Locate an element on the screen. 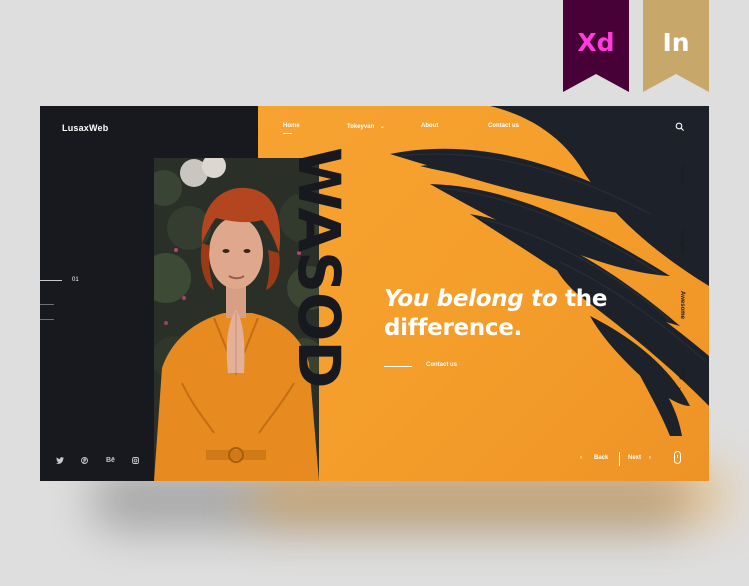 The width and height of the screenshot is (749, 586). pinterest-icon is located at coordinates (84, 460).